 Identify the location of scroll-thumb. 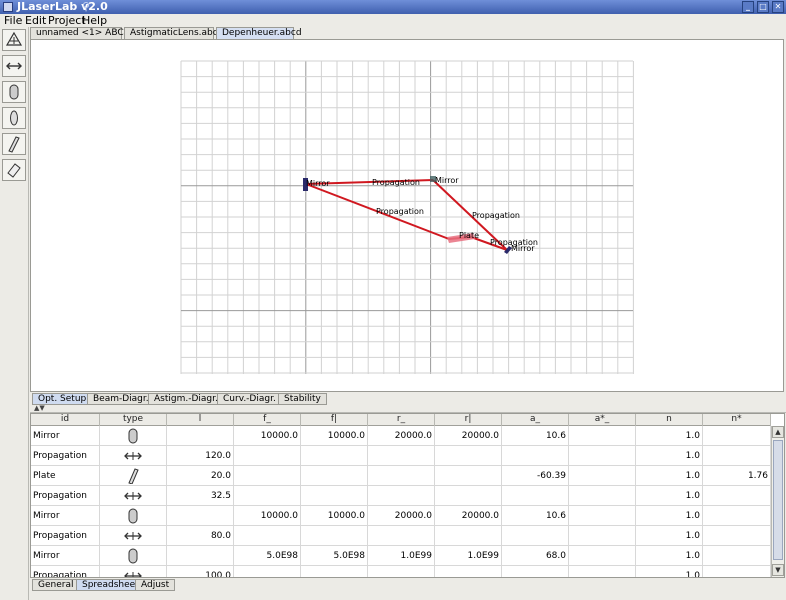
(778, 500).